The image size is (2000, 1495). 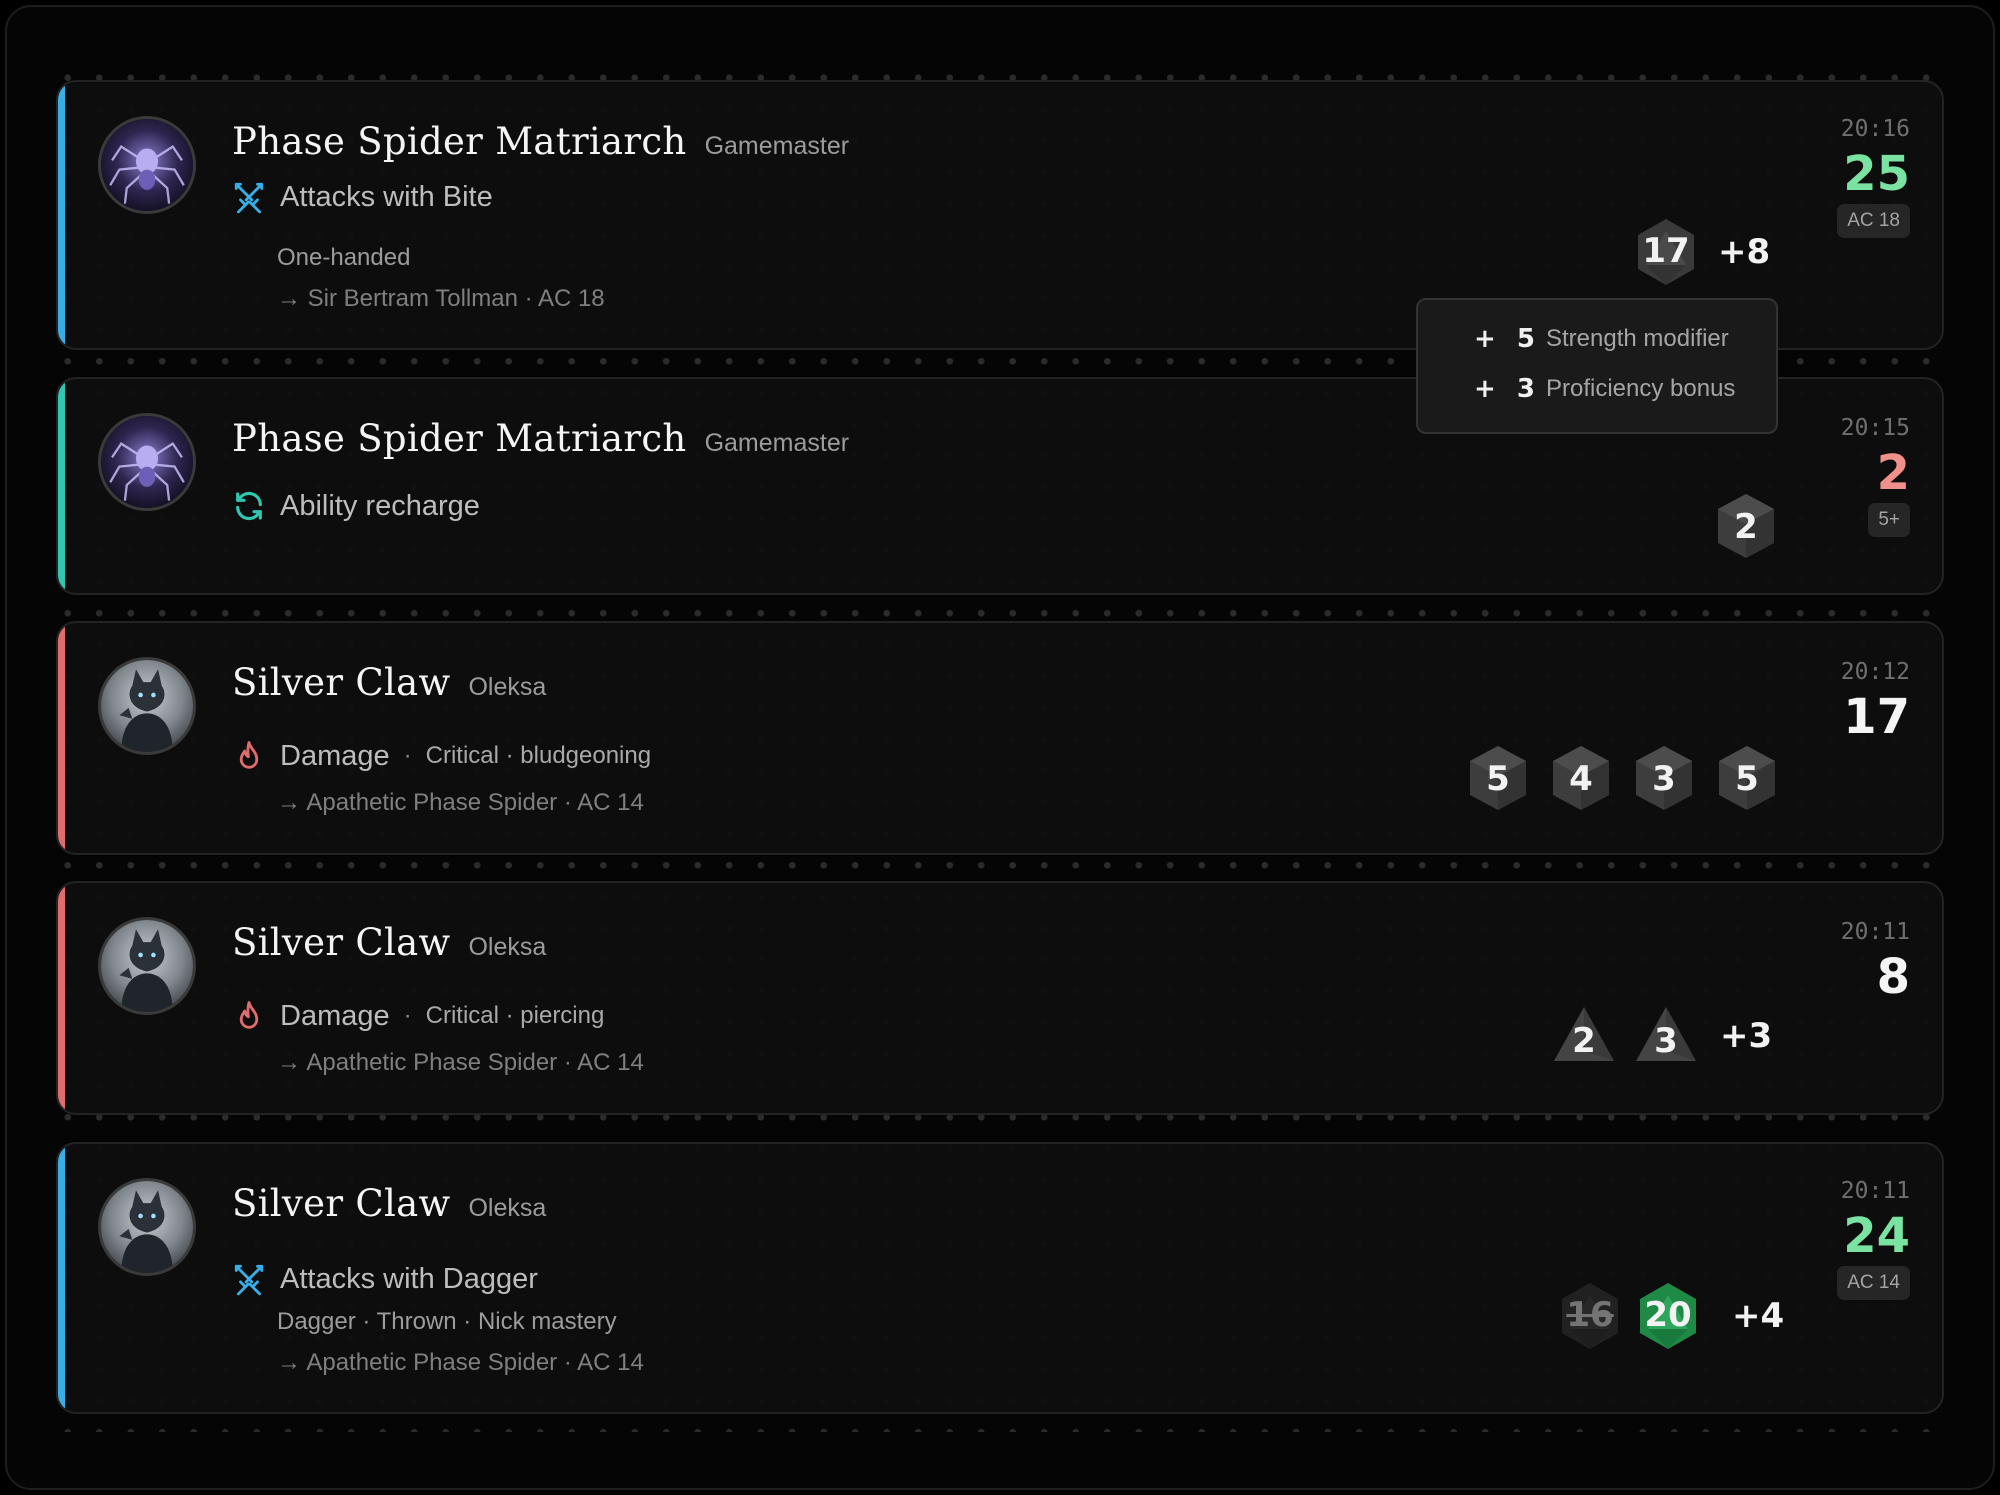 What do you see at coordinates (1622, 778) in the screenshot?
I see `dice-pool: 5 4 3 5` at bounding box center [1622, 778].